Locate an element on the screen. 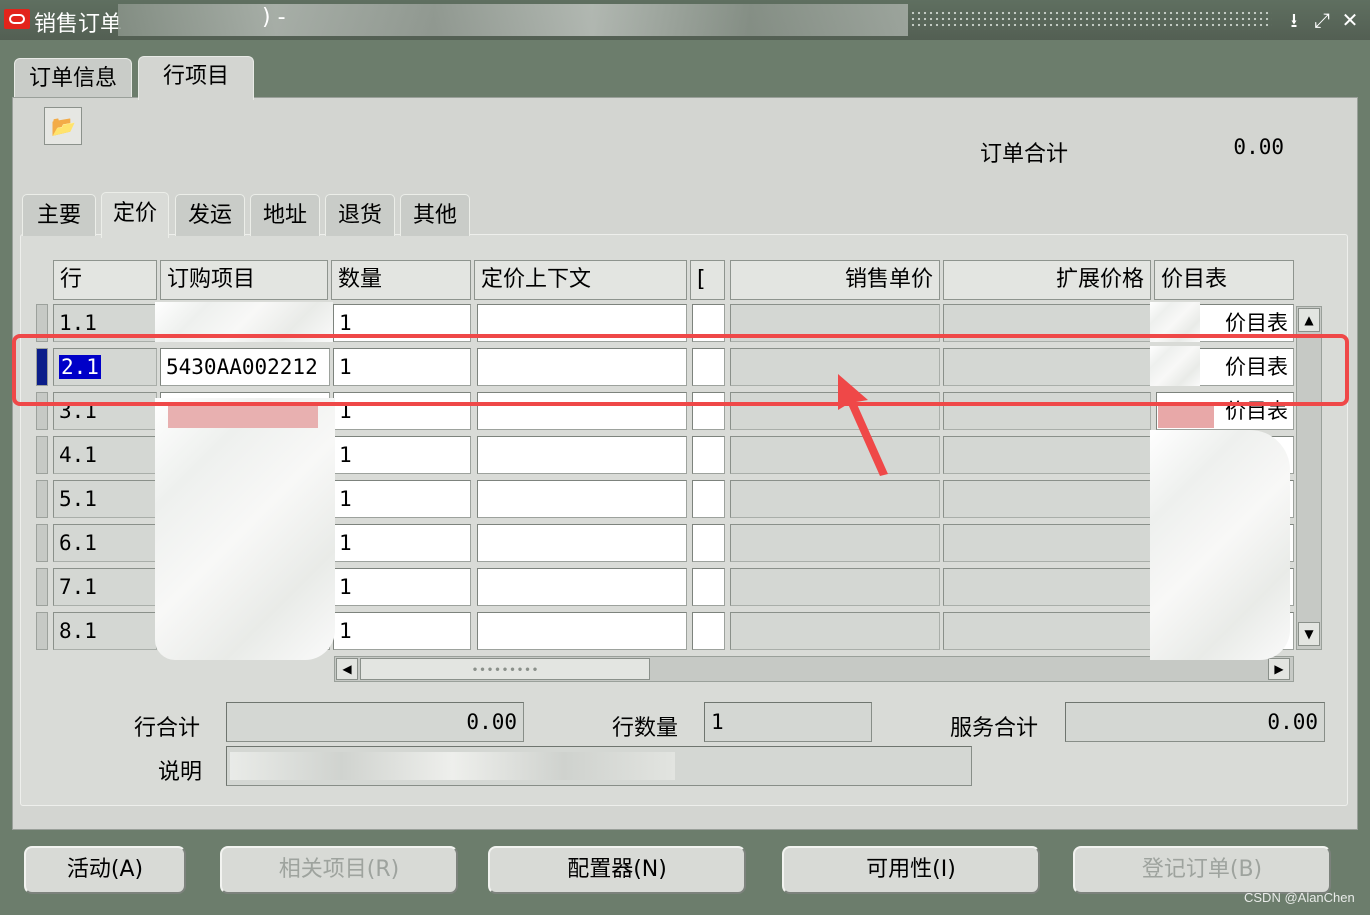 The height and width of the screenshot is (915, 1370). annotation-highlight-box is located at coordinates (680, 370).